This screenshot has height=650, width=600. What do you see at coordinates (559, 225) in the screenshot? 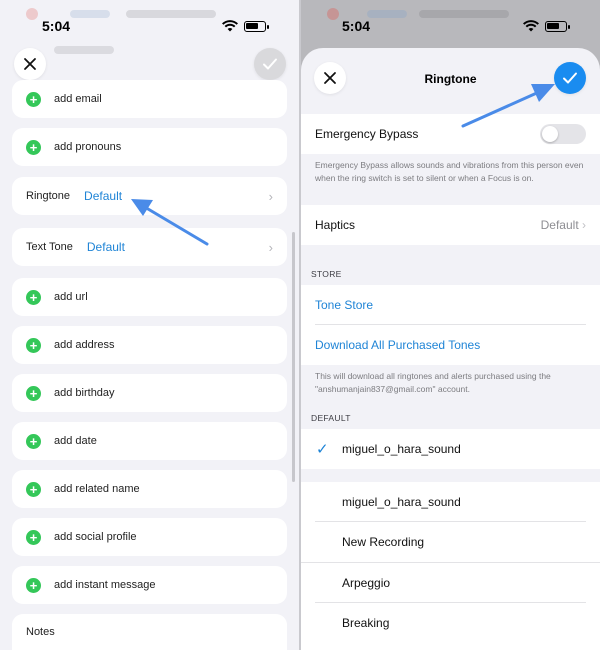
I see `haptics-value-text: Default` at bounding box center [559, 225].